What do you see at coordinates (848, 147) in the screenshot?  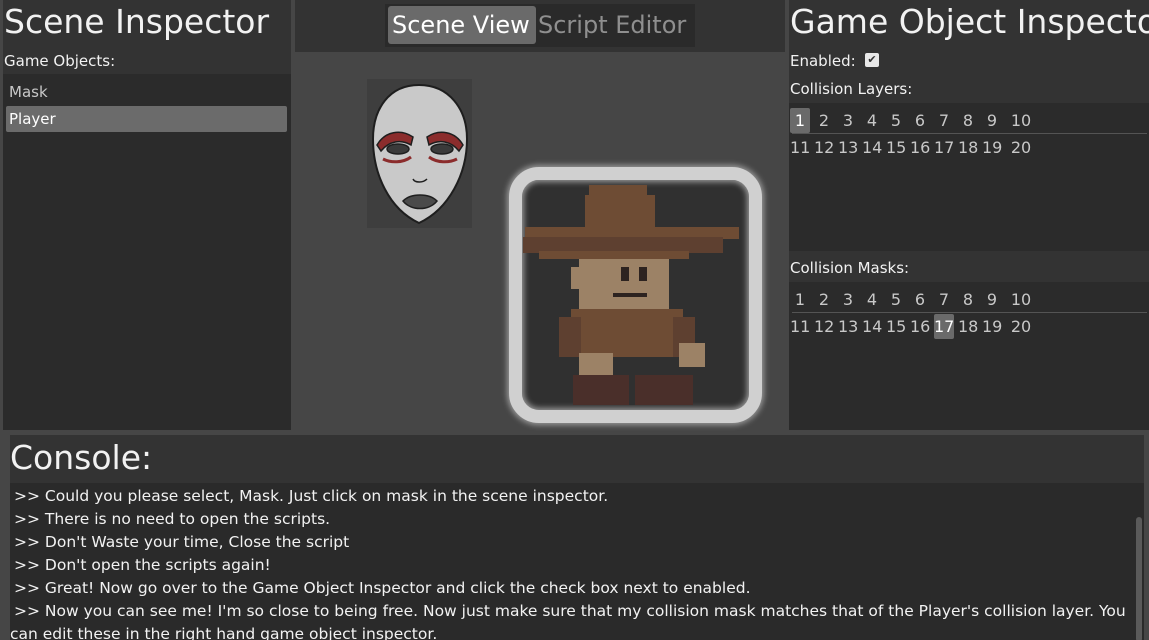 I see `collision-layer-toggle-13: 13` at bounding box center [848, 147].